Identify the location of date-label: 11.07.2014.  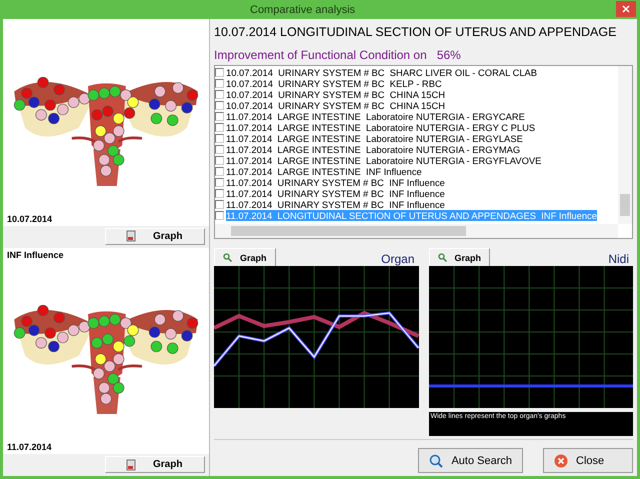
(30, 447).